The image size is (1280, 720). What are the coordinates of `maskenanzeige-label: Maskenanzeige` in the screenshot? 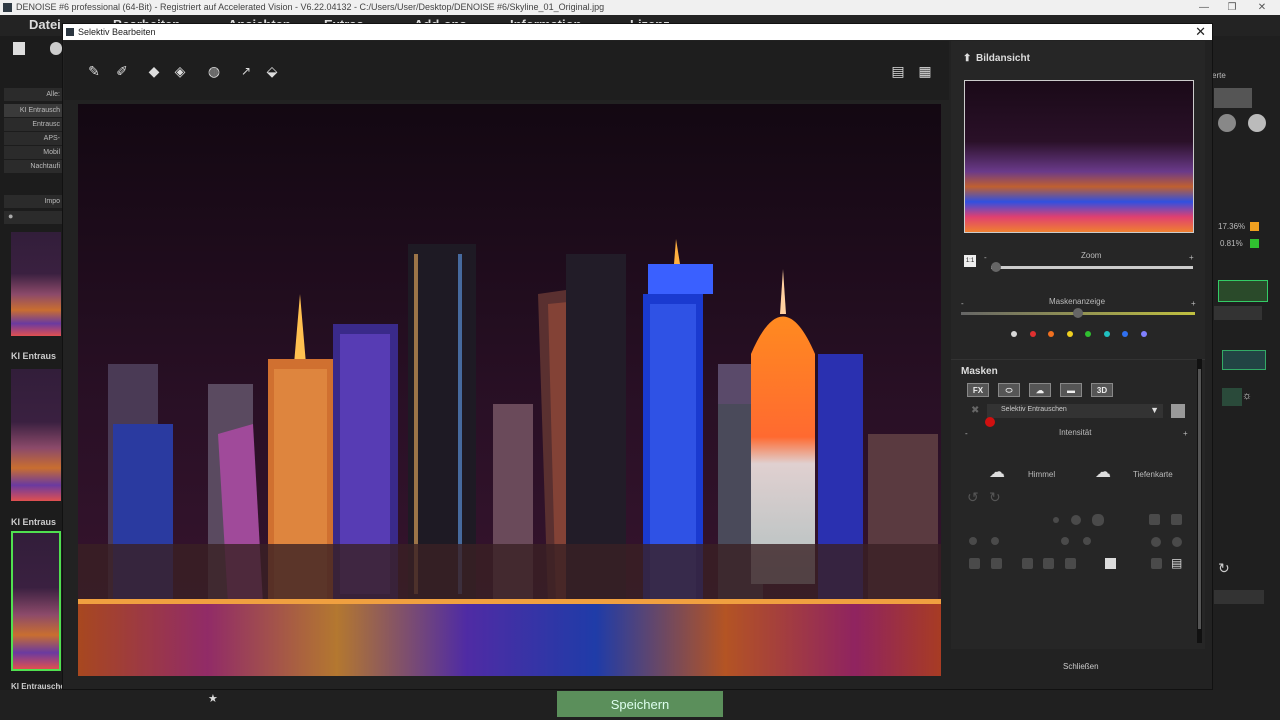 It's located at (1077, 301).